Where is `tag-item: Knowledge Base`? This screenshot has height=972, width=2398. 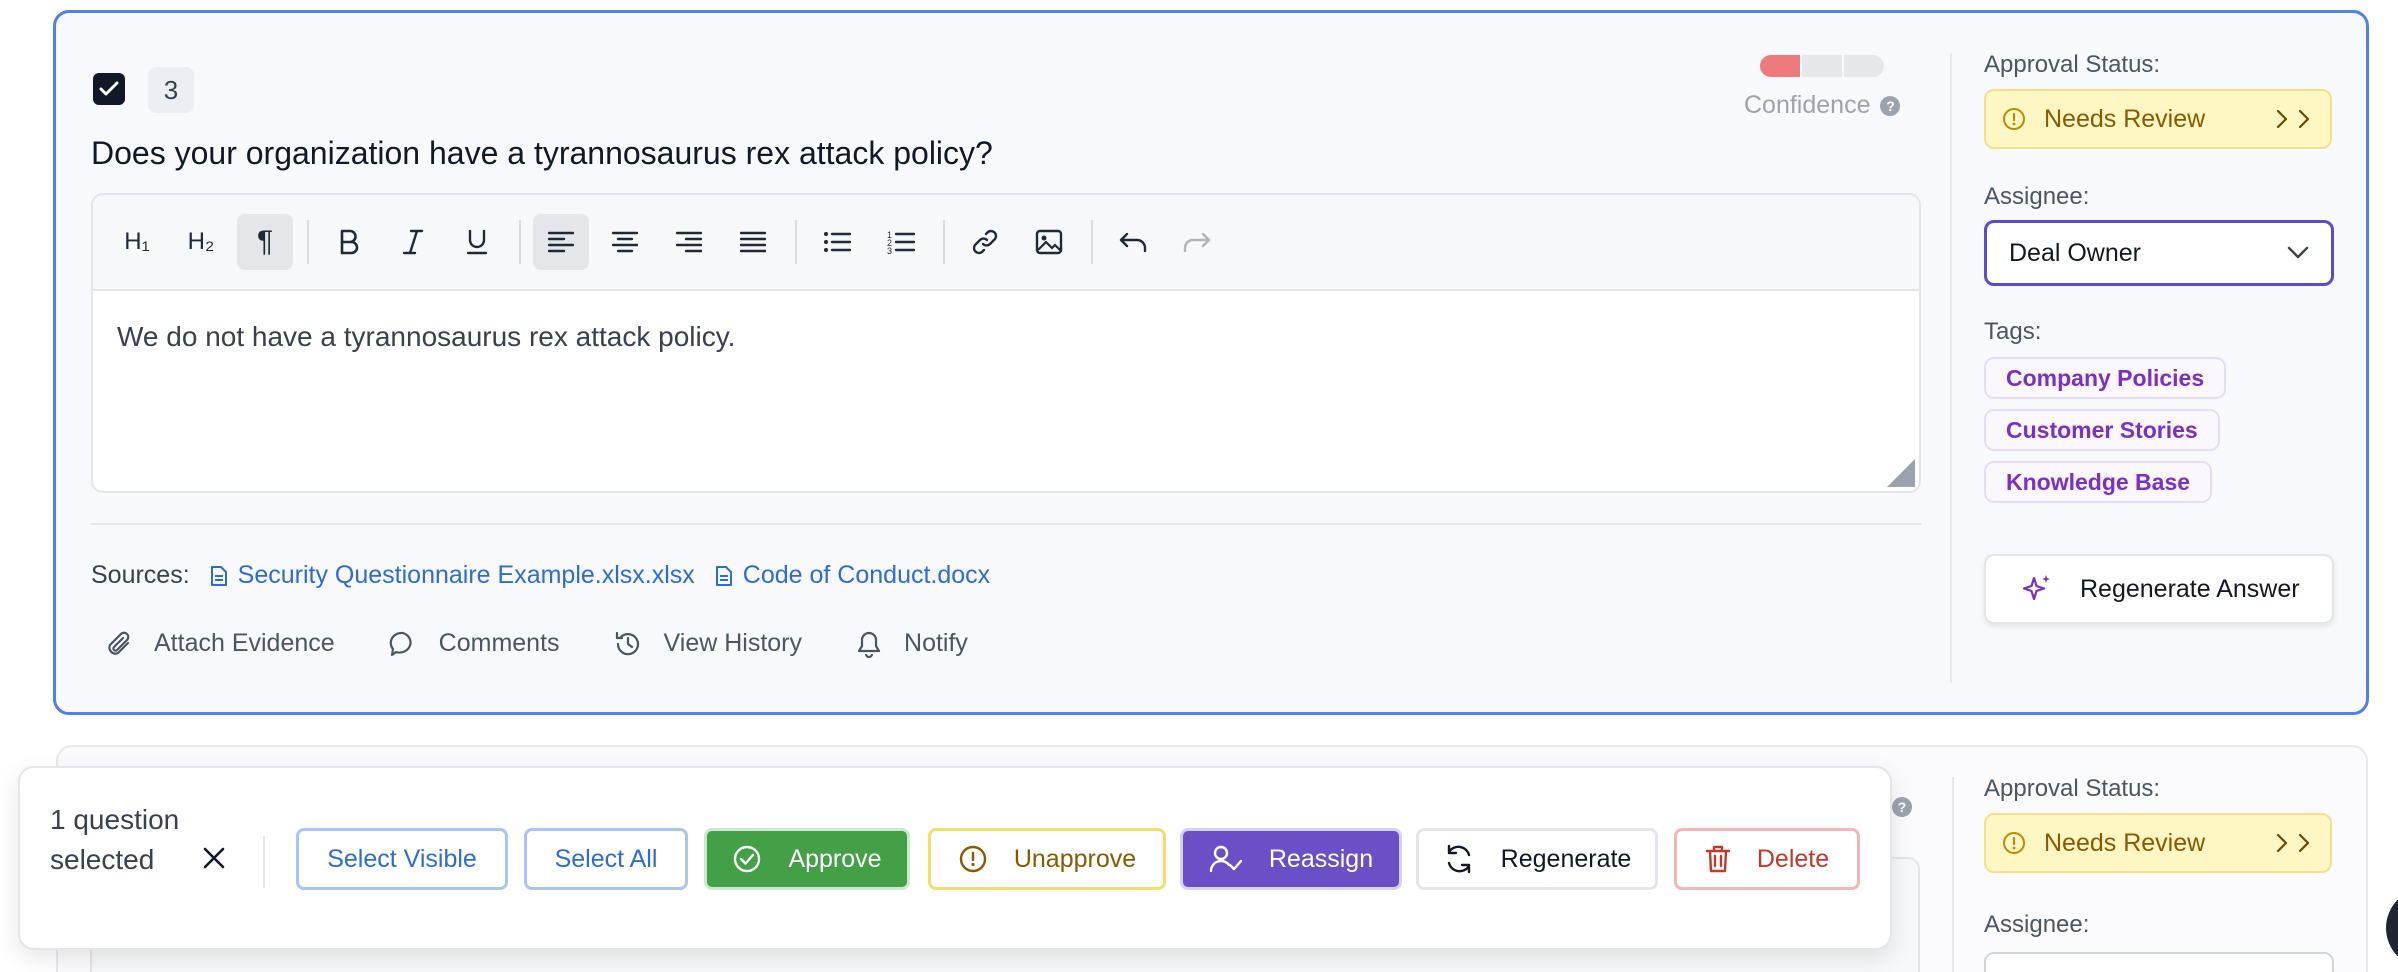 tag-item: Knowledge Base is located at coordinates (2098, 482).